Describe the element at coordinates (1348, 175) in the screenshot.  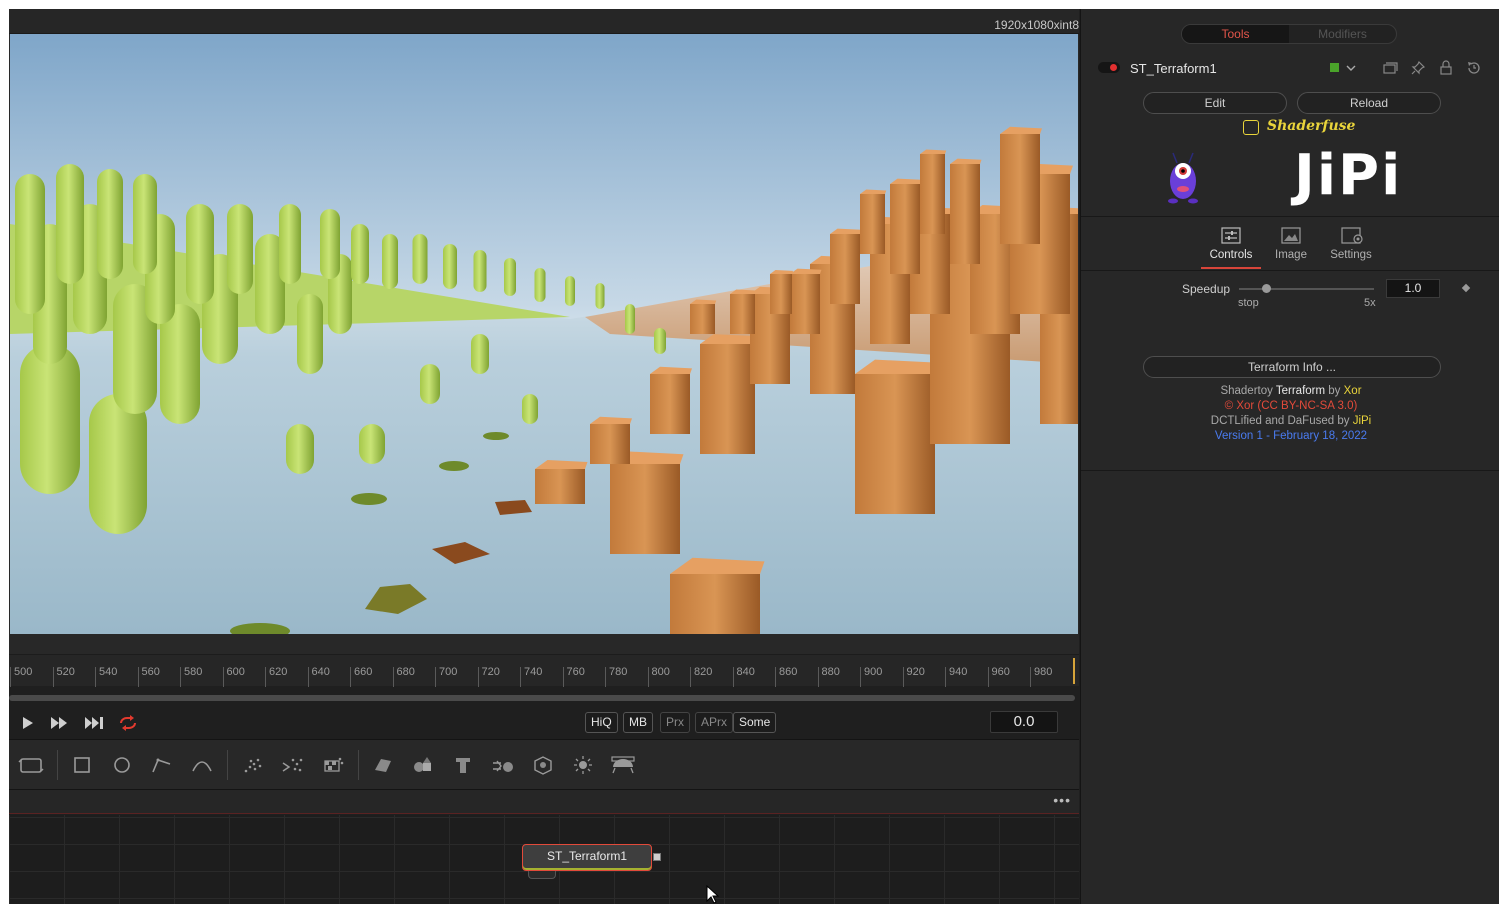
I see `jipi-logo: JiPi` at that location.